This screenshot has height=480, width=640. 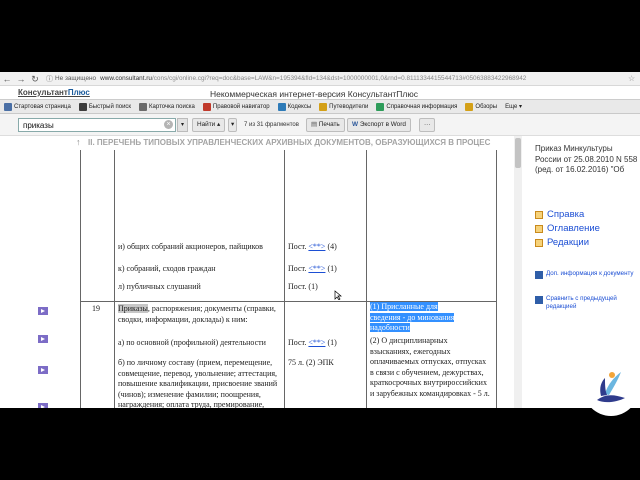 What do you see at coordinates (49, 79) in the screenshot?
I see `info-icon: ⓘ` at bounding box center [49, 79].